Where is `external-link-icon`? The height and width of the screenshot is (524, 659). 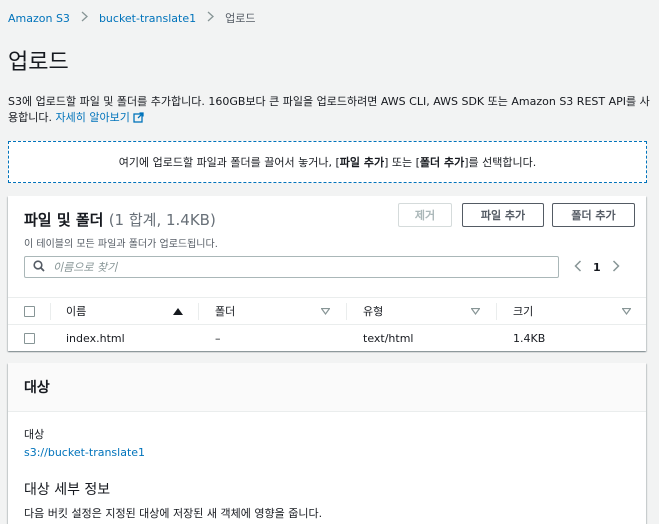 external-link-icon is located at coordinates (138, 120).